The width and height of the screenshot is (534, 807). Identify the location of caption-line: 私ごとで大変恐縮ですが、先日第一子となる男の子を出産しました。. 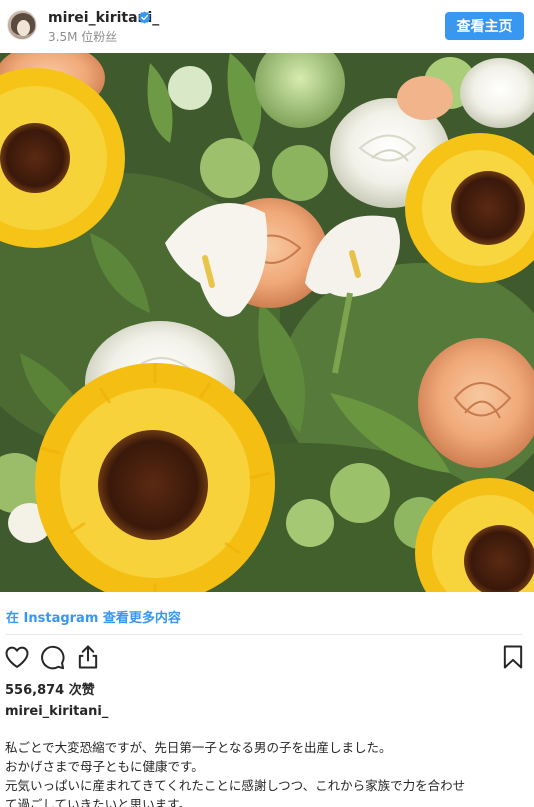
(198, 747).